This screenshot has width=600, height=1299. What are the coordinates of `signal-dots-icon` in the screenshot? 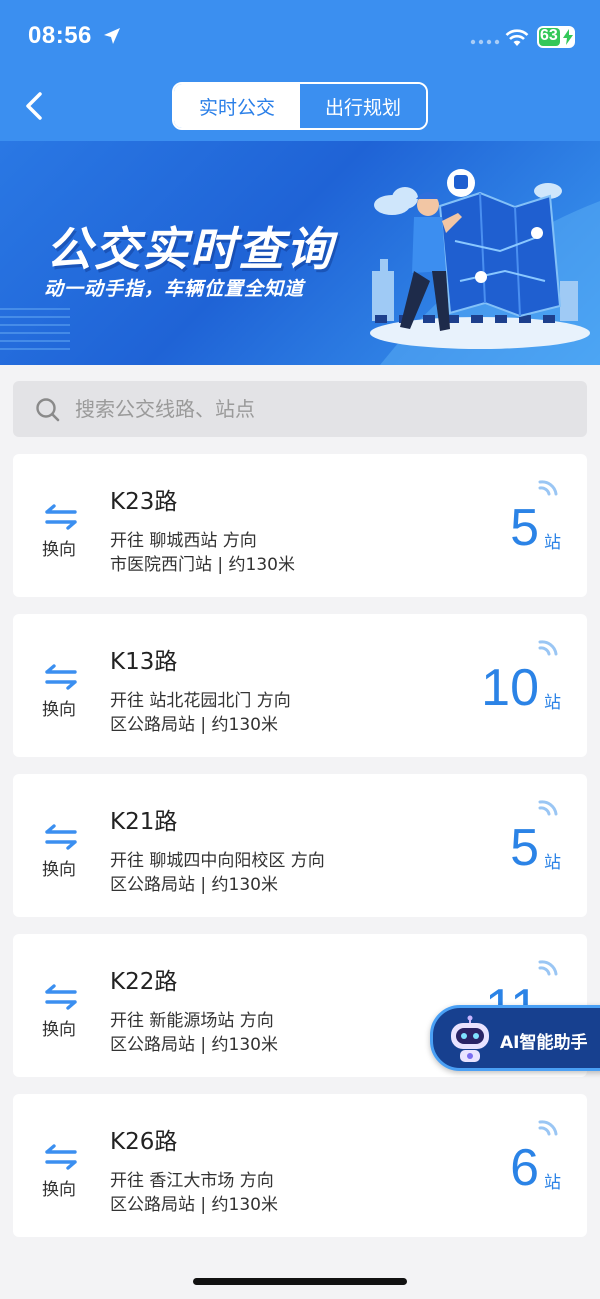 It's located at (485, 42).